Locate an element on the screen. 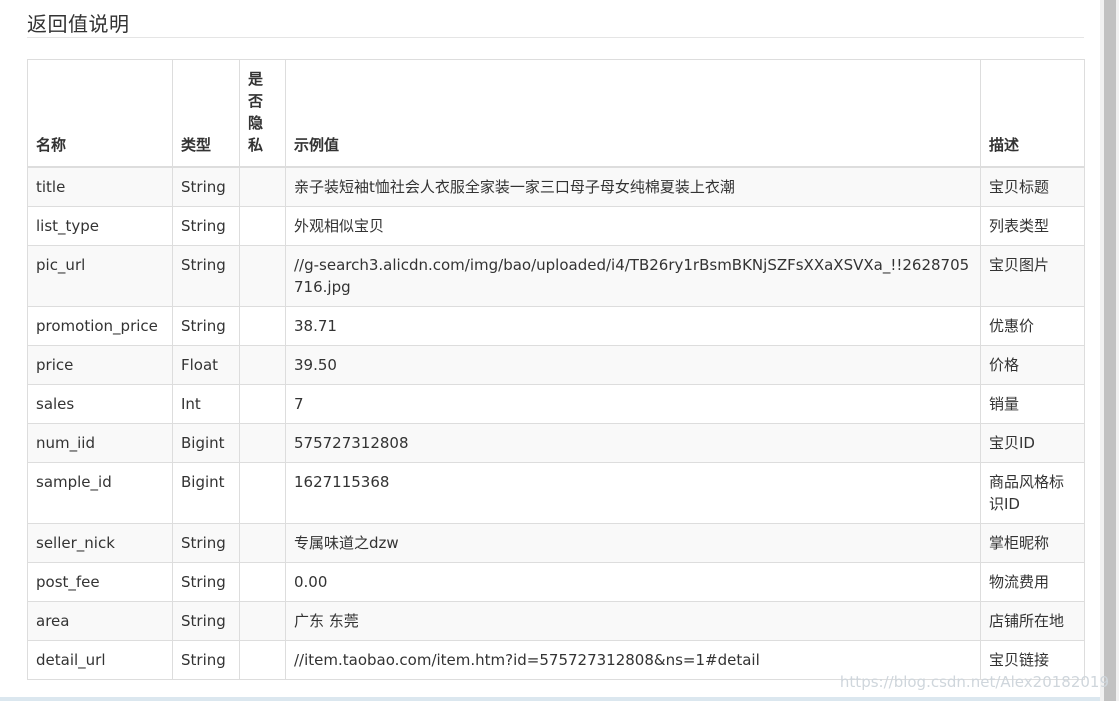 The image size is (1119, 701). cell-name: detail_url is located at coordinates (100, 660).